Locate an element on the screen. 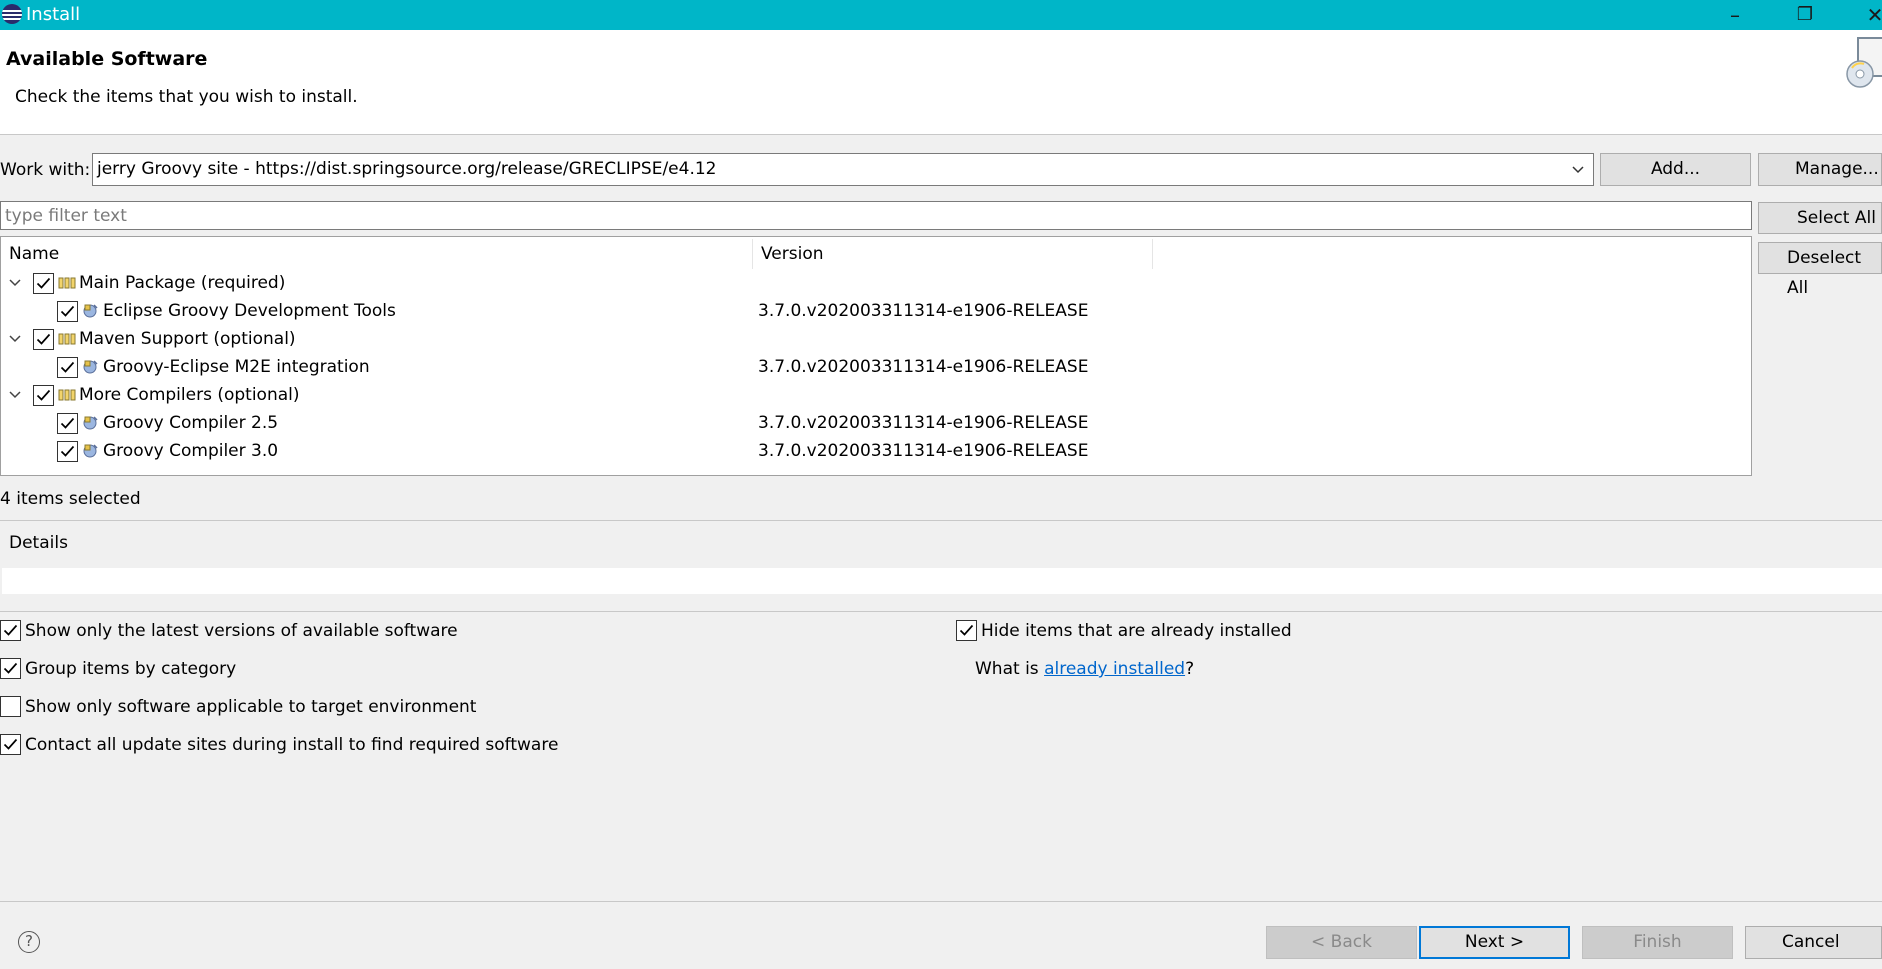 The height and width of the screenshot is (969, 1882). contact-sites-checkbox is located at coordinates (10, 744).